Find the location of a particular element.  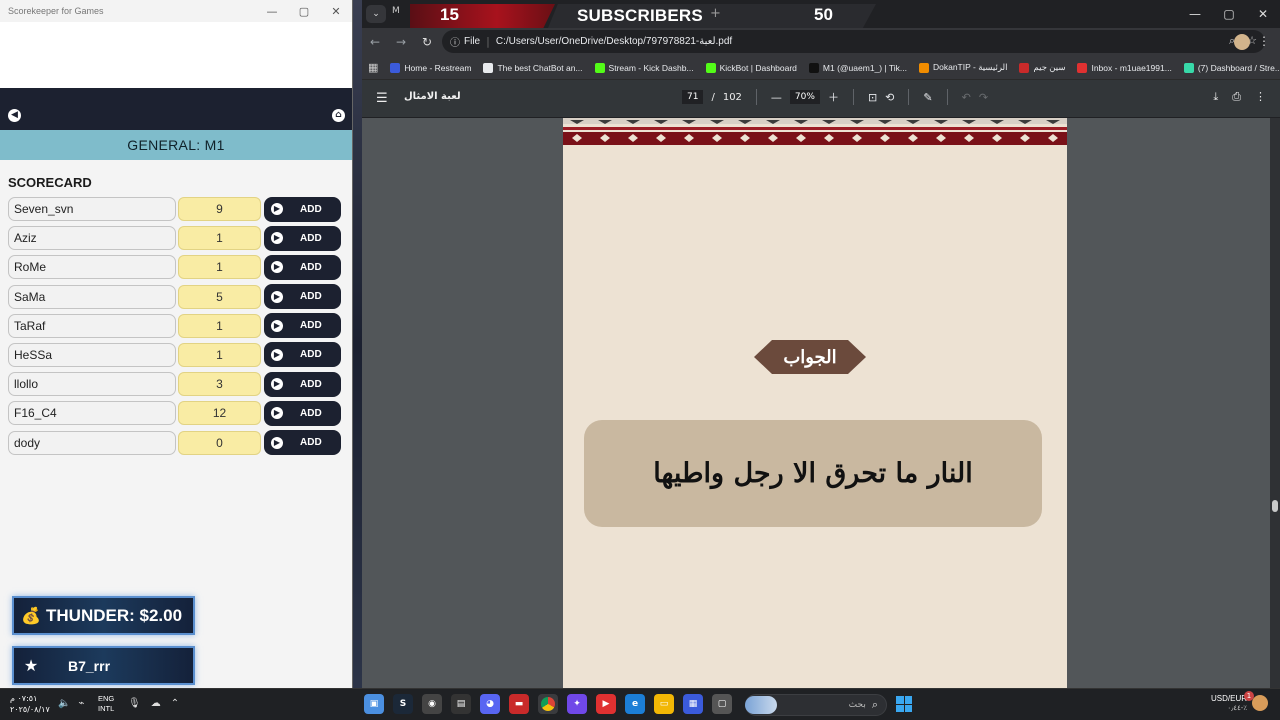

reload-icon: ↻ is located at coordinates (427, 42).